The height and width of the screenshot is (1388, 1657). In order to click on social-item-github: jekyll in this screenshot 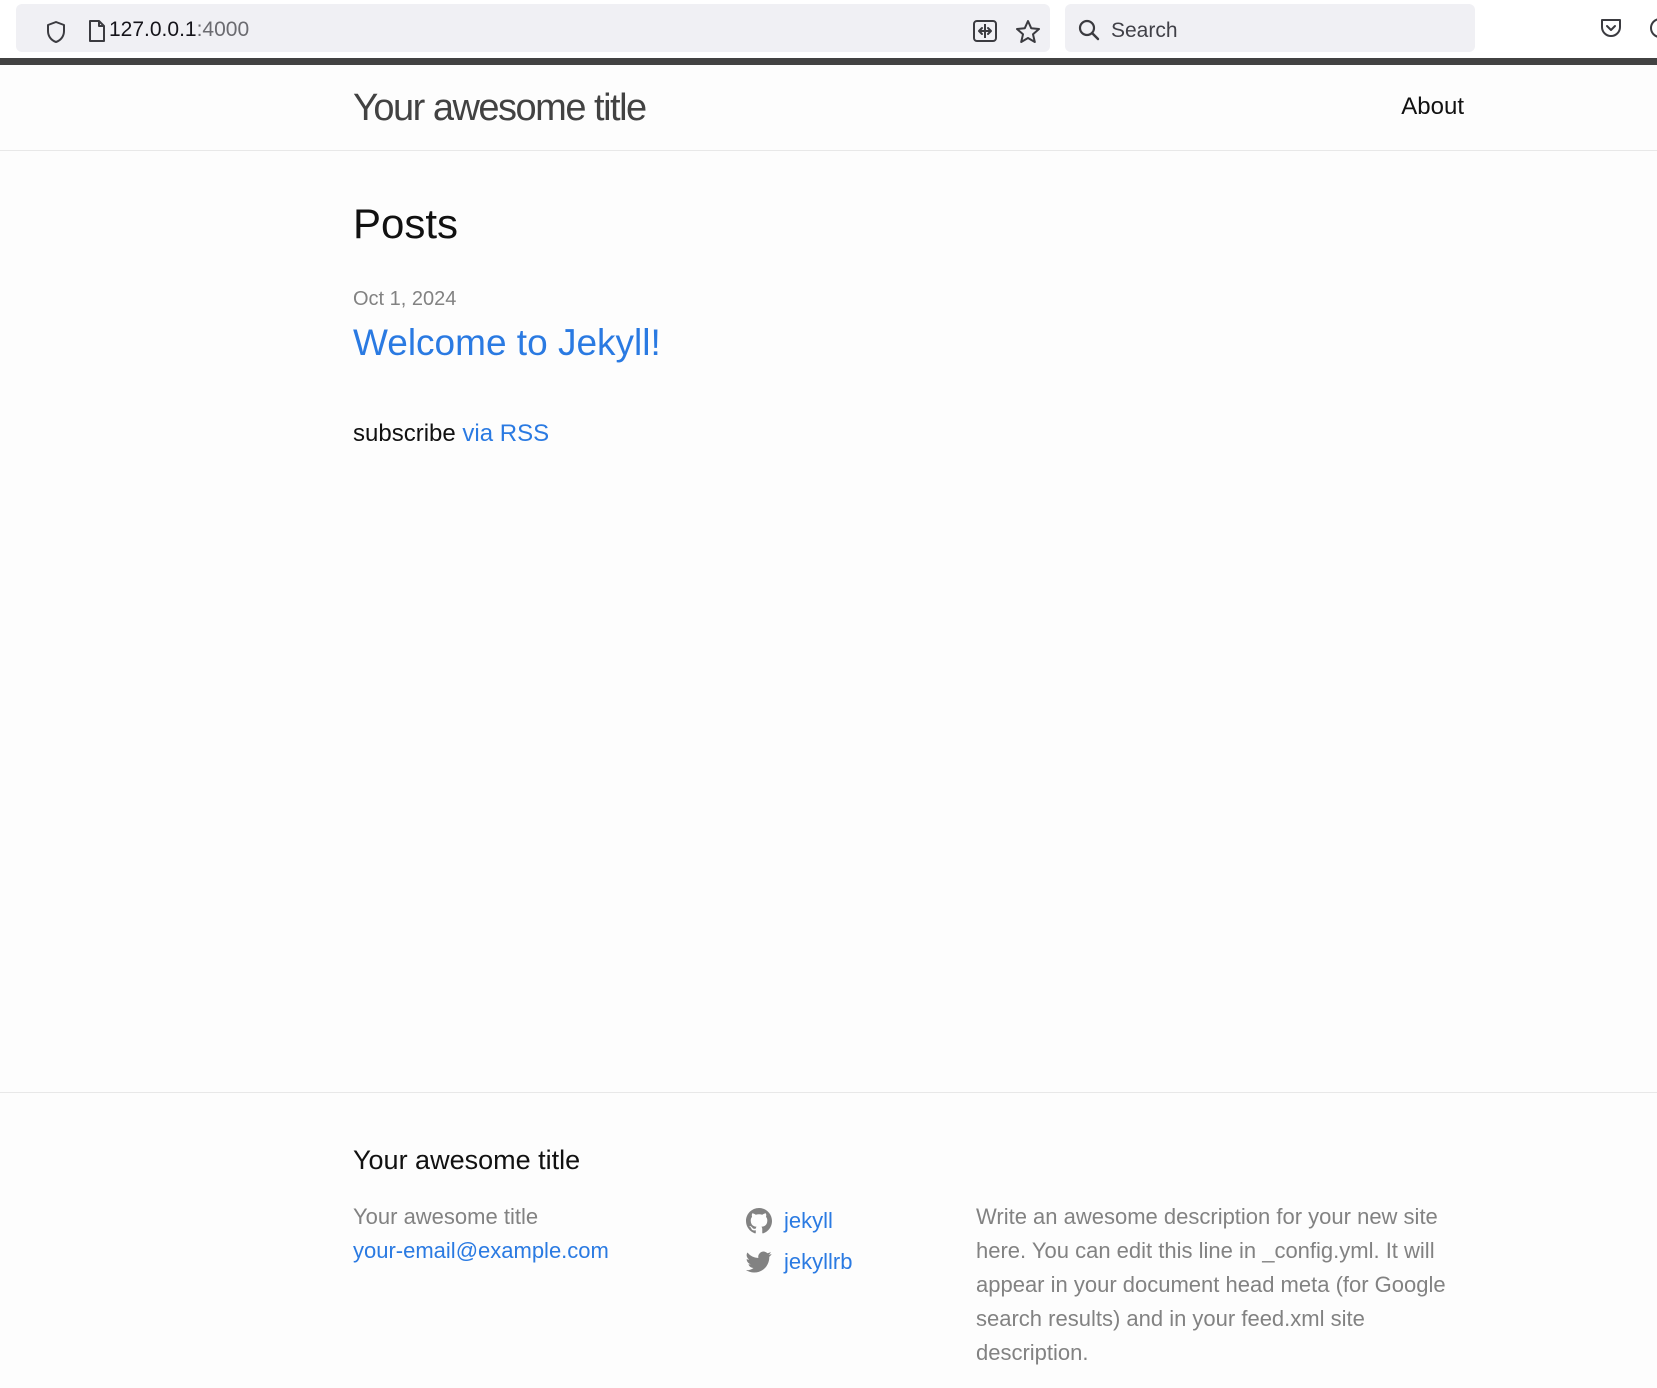, I will do `click(799, 1220)`.